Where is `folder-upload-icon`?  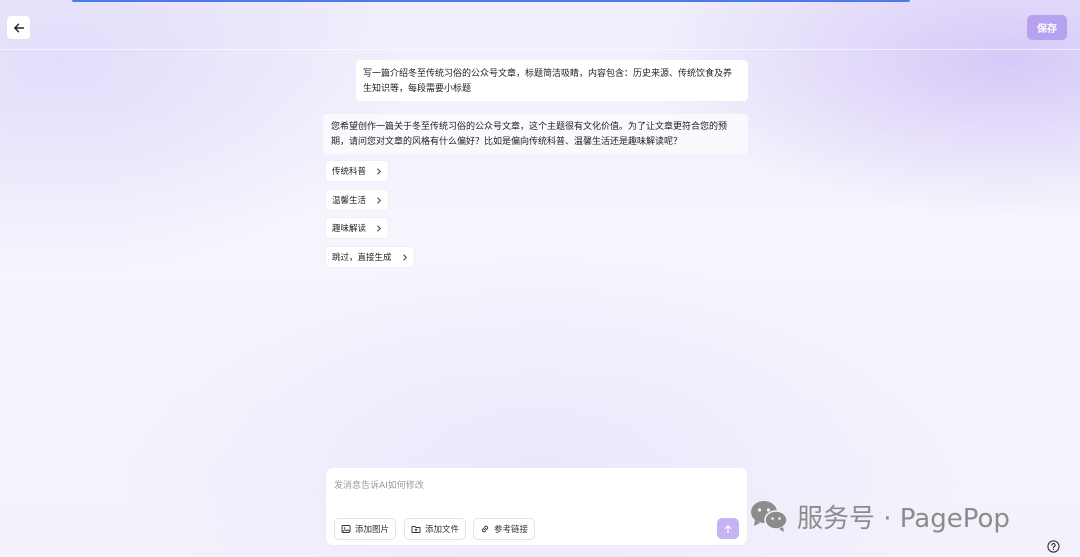 folder-upload-icon is located at coordinates (416, 529).